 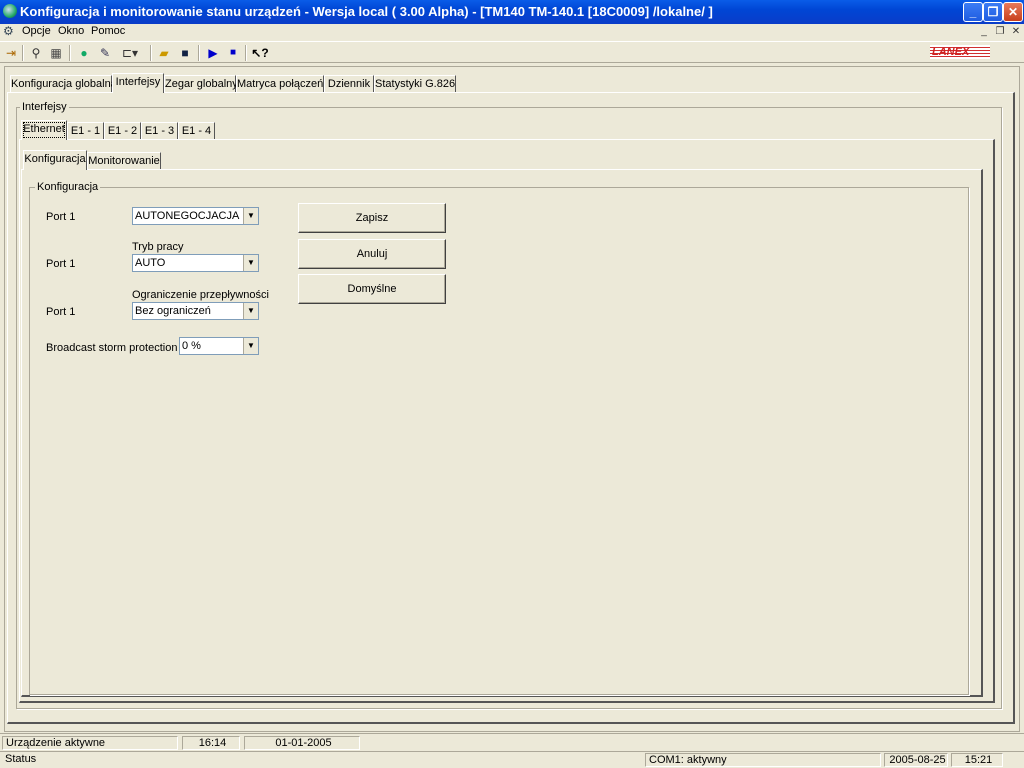 What do you see at coordinates (512, 742) in the screenshot?
I see `child-status-bar: Urządzenie aktywne 16:14 01-01-2005` at bounding box center [512, 742].